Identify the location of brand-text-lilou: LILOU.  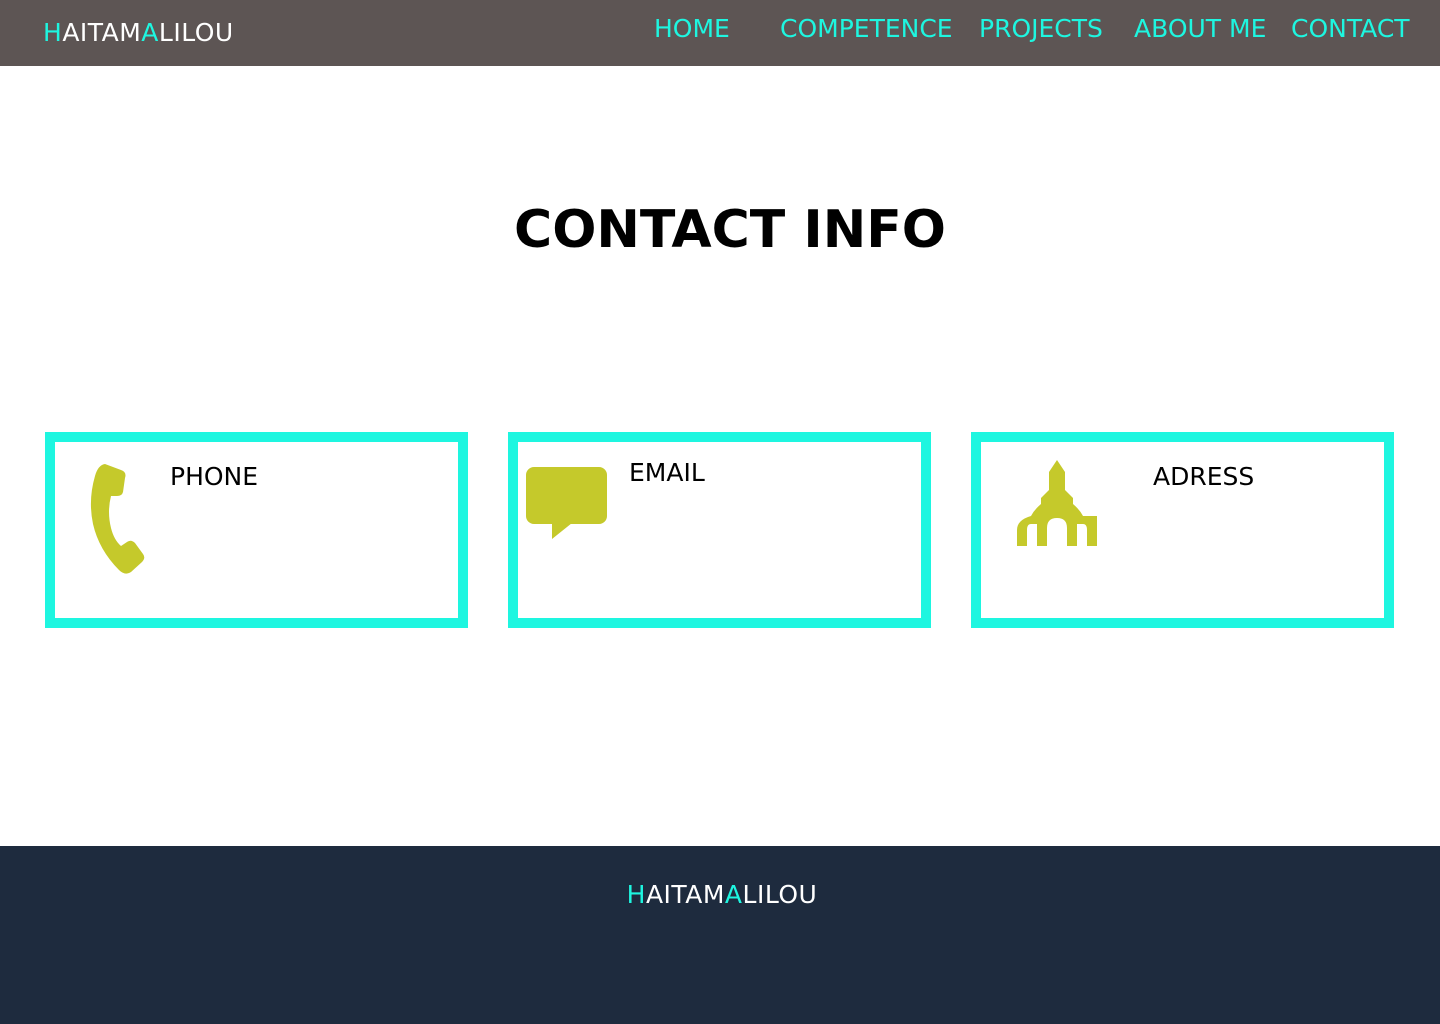
(196, 32).